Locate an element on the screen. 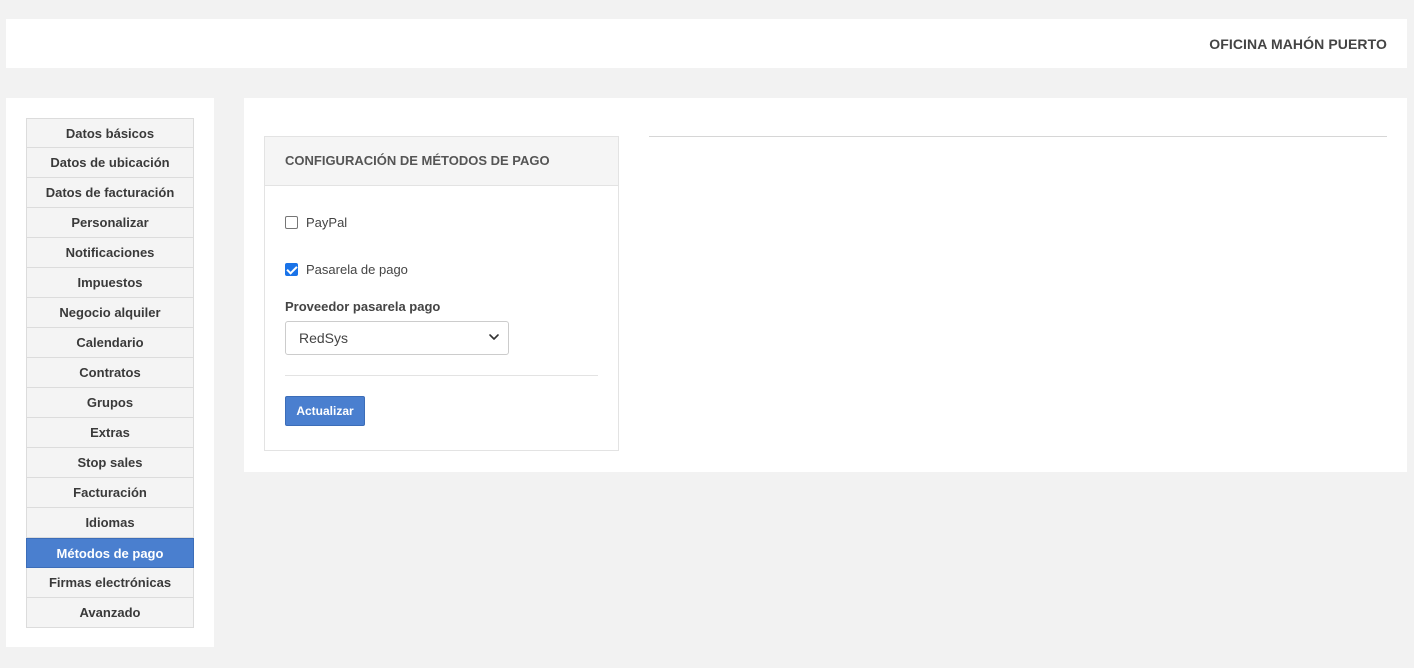 The width and height of the screenshot is (1414, 668). sidebar-item-extras: Extras is located at coordinates (110, 433).